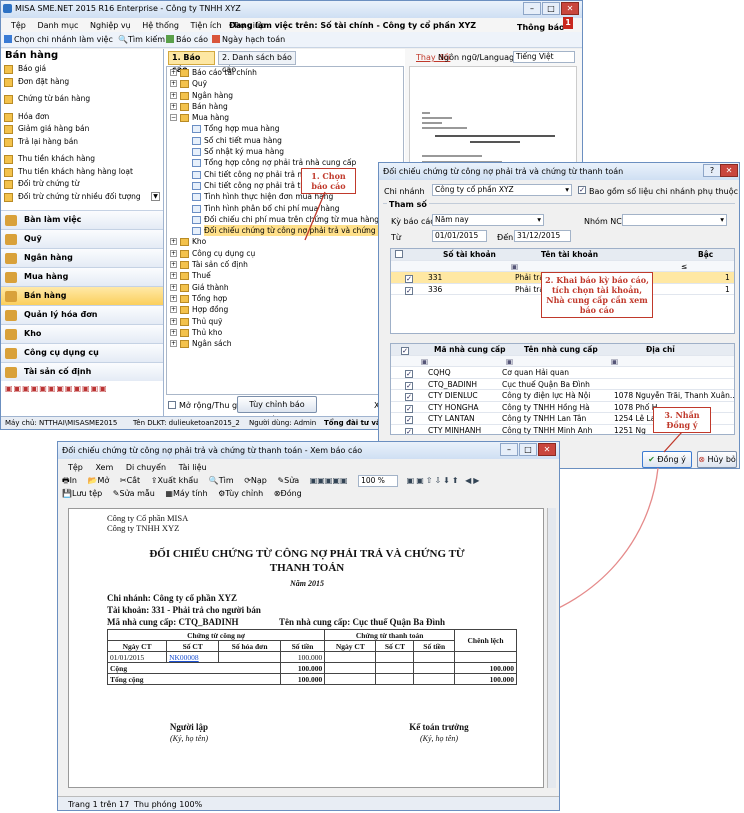 The width and height of the screenshot is (744, 813). Describe the element at coordinates (285, 151) in the screenshot. I see `tree-leaf: Sổ nhật ký mua hàng` at that location.